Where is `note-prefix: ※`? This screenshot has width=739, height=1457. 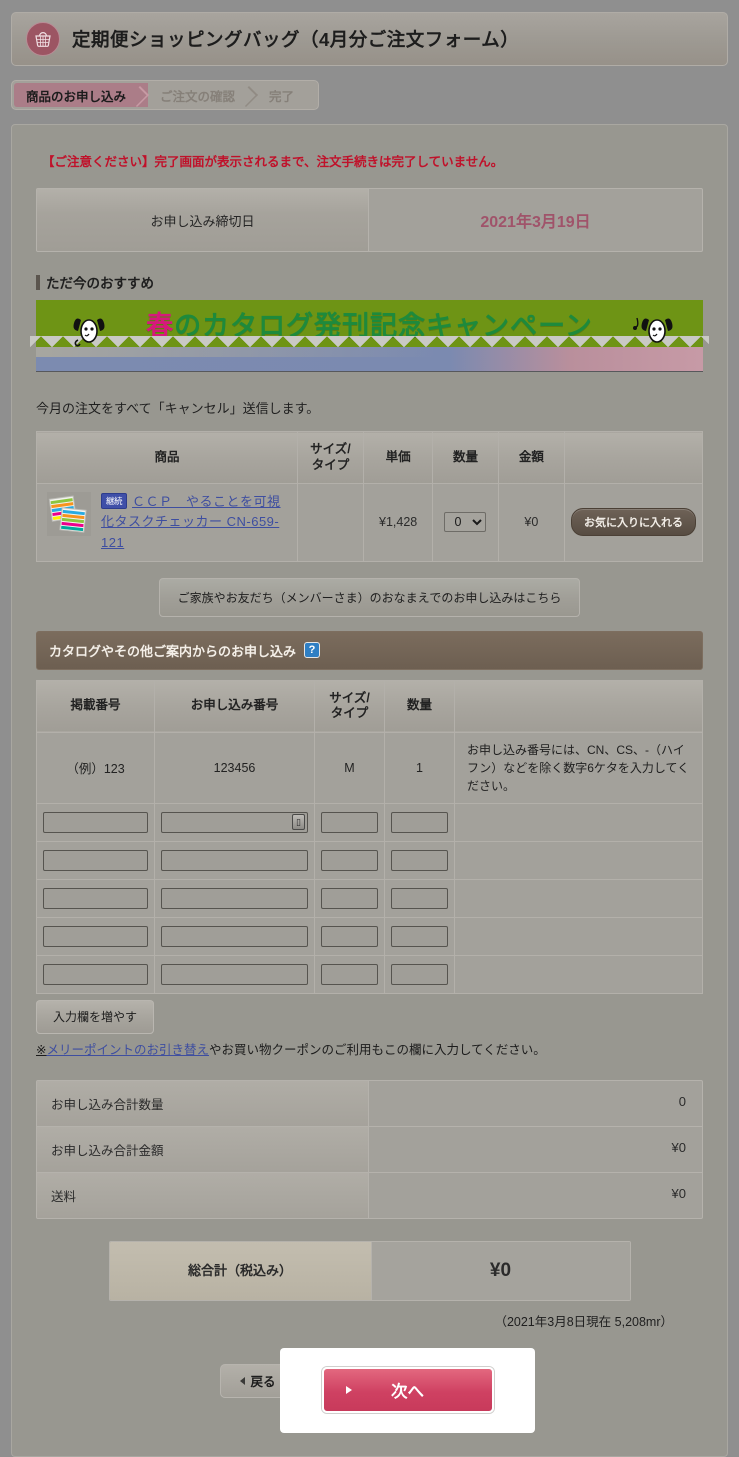 note-prefix: ※ is located at coordinates (41, 1049).